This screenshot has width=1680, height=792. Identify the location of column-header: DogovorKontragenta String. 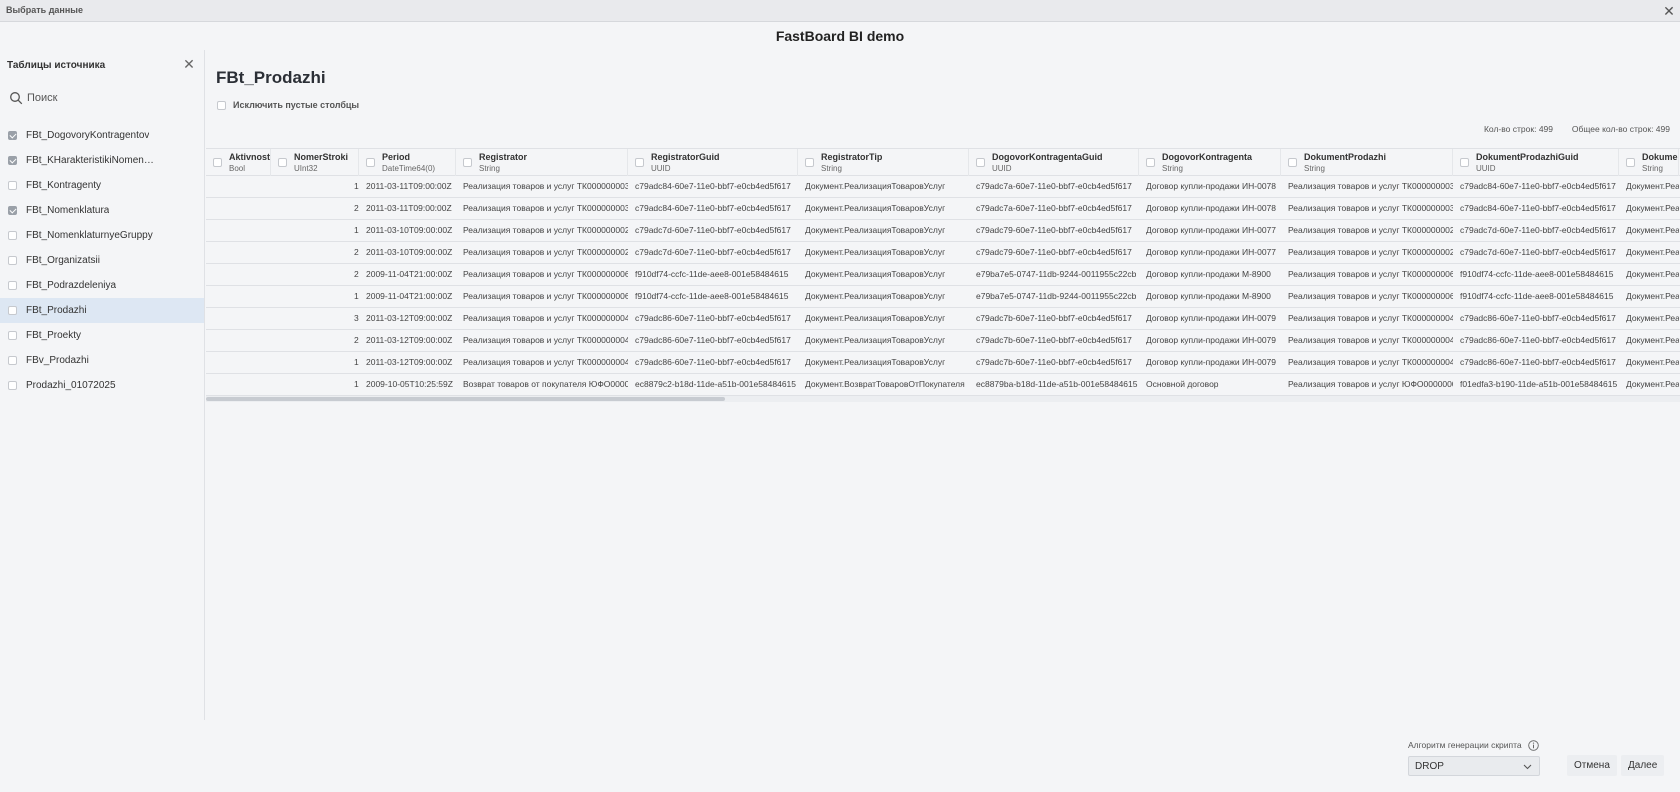
(1210, 162).